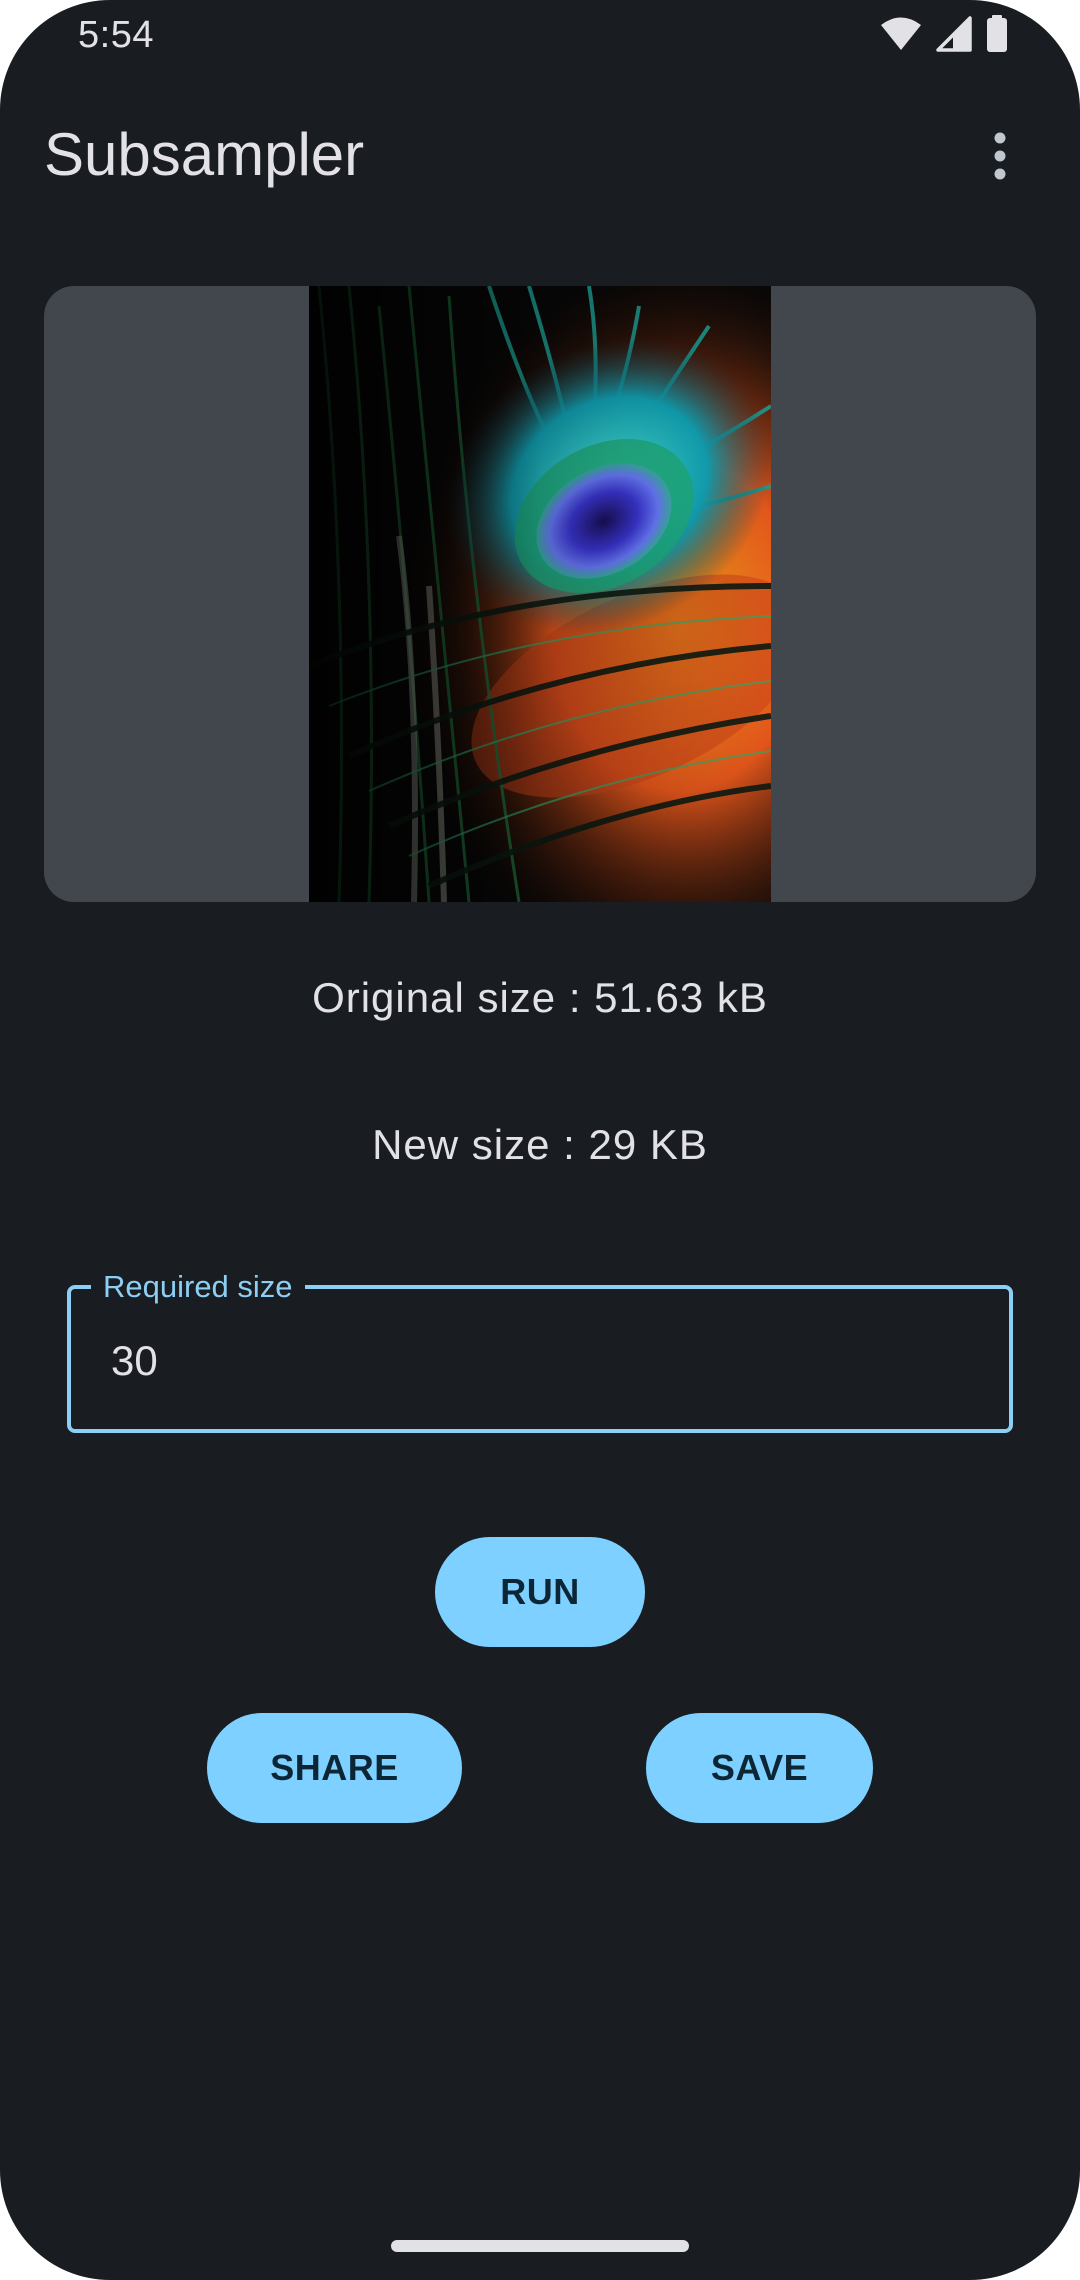  I want to click on run-button: RUN, so click(540, 1592).